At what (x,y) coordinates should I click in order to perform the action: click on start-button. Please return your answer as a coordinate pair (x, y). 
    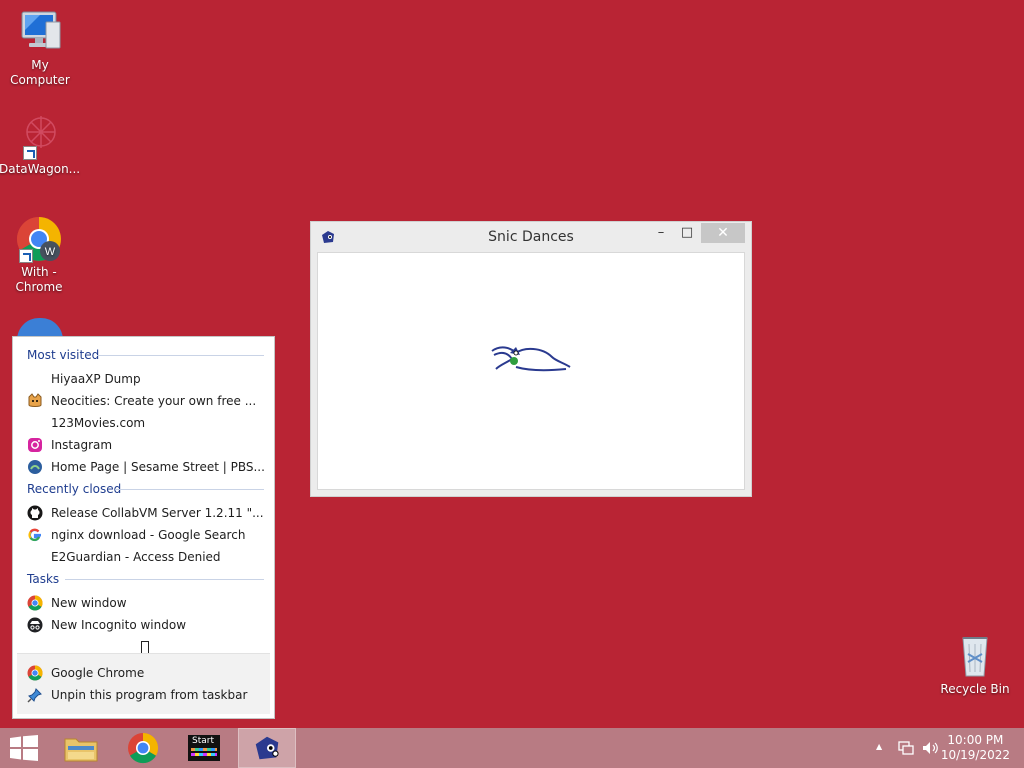
    Looking at the image, I should click on (24, 748).